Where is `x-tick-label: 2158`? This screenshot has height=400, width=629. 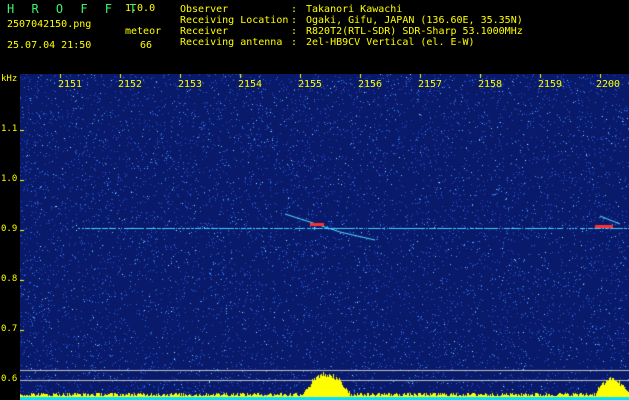 x-tick-label: 2158 is located at coordinates (490, 84).